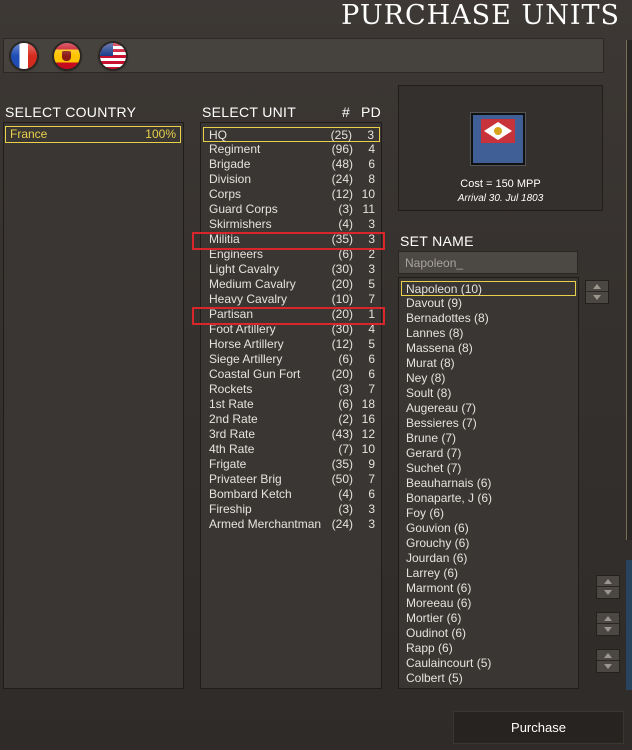 The image size is (632, 750). What do you see at coordinates (93, 134) in the screenshot?
I see `country-item-france: France 100%` at bounding box center [93, 134].